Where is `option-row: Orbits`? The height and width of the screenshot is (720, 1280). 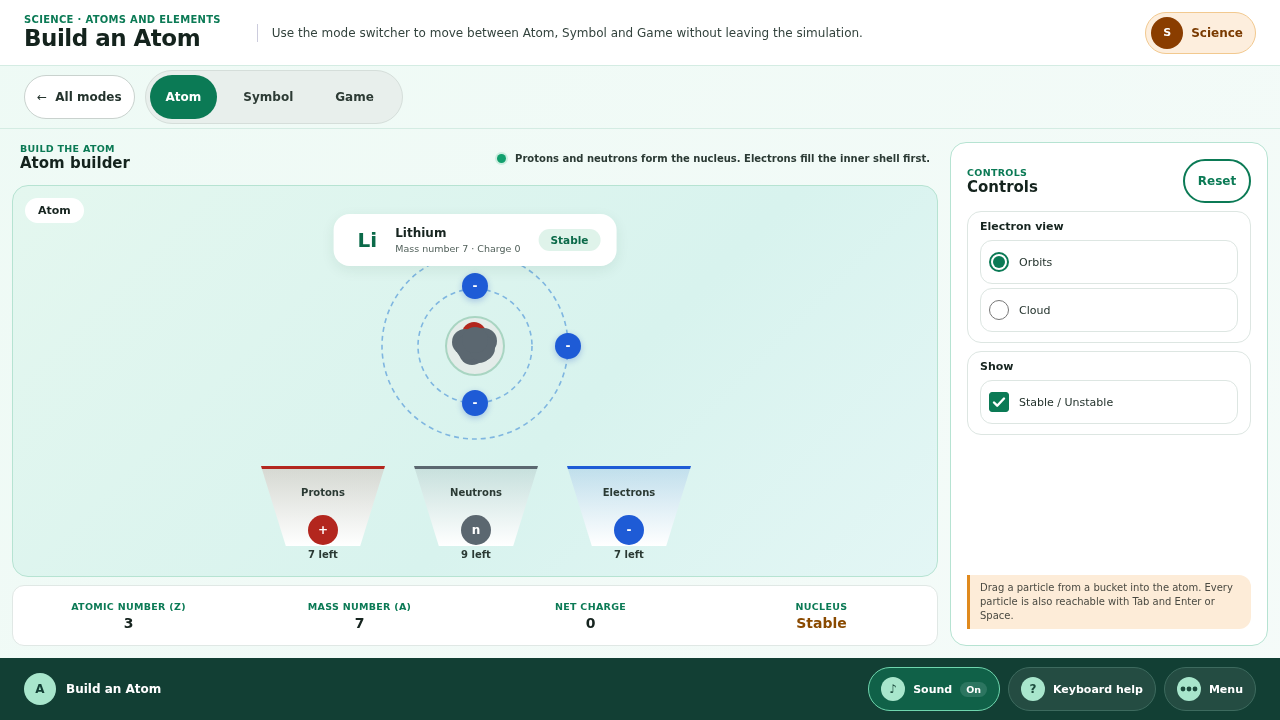 option-row: Orbits is located at coordinates (1109, 262).